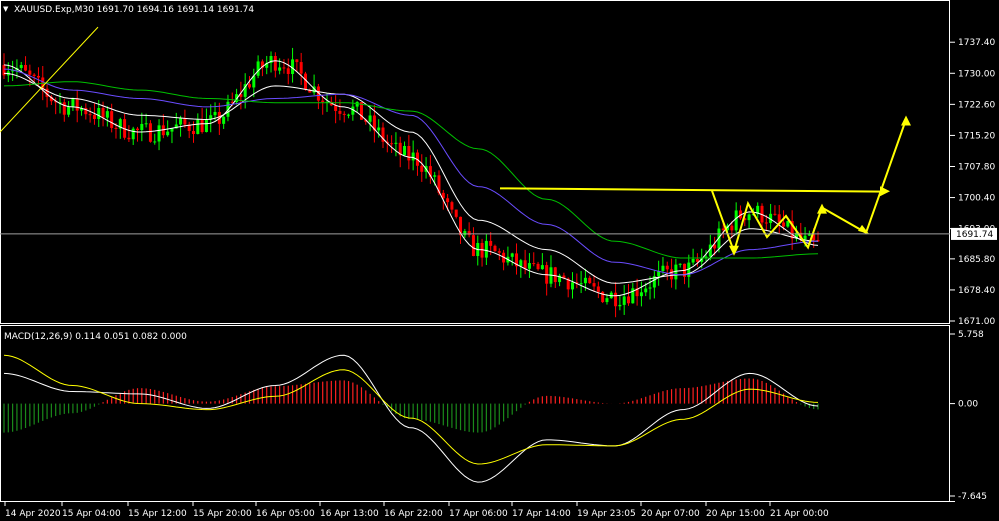 Image resolution: width=999 pixels, height=521 pixels. I want to click on time-tick-label: 20 Apr 07:00, so click(670, 514).